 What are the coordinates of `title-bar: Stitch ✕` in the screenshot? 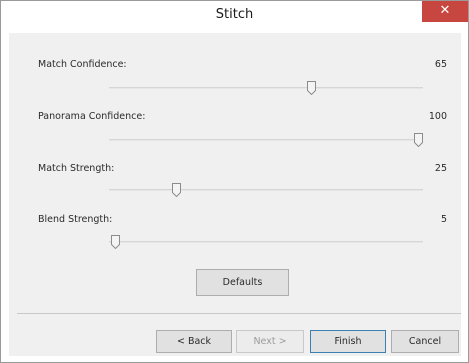 It's located at (234, 16).